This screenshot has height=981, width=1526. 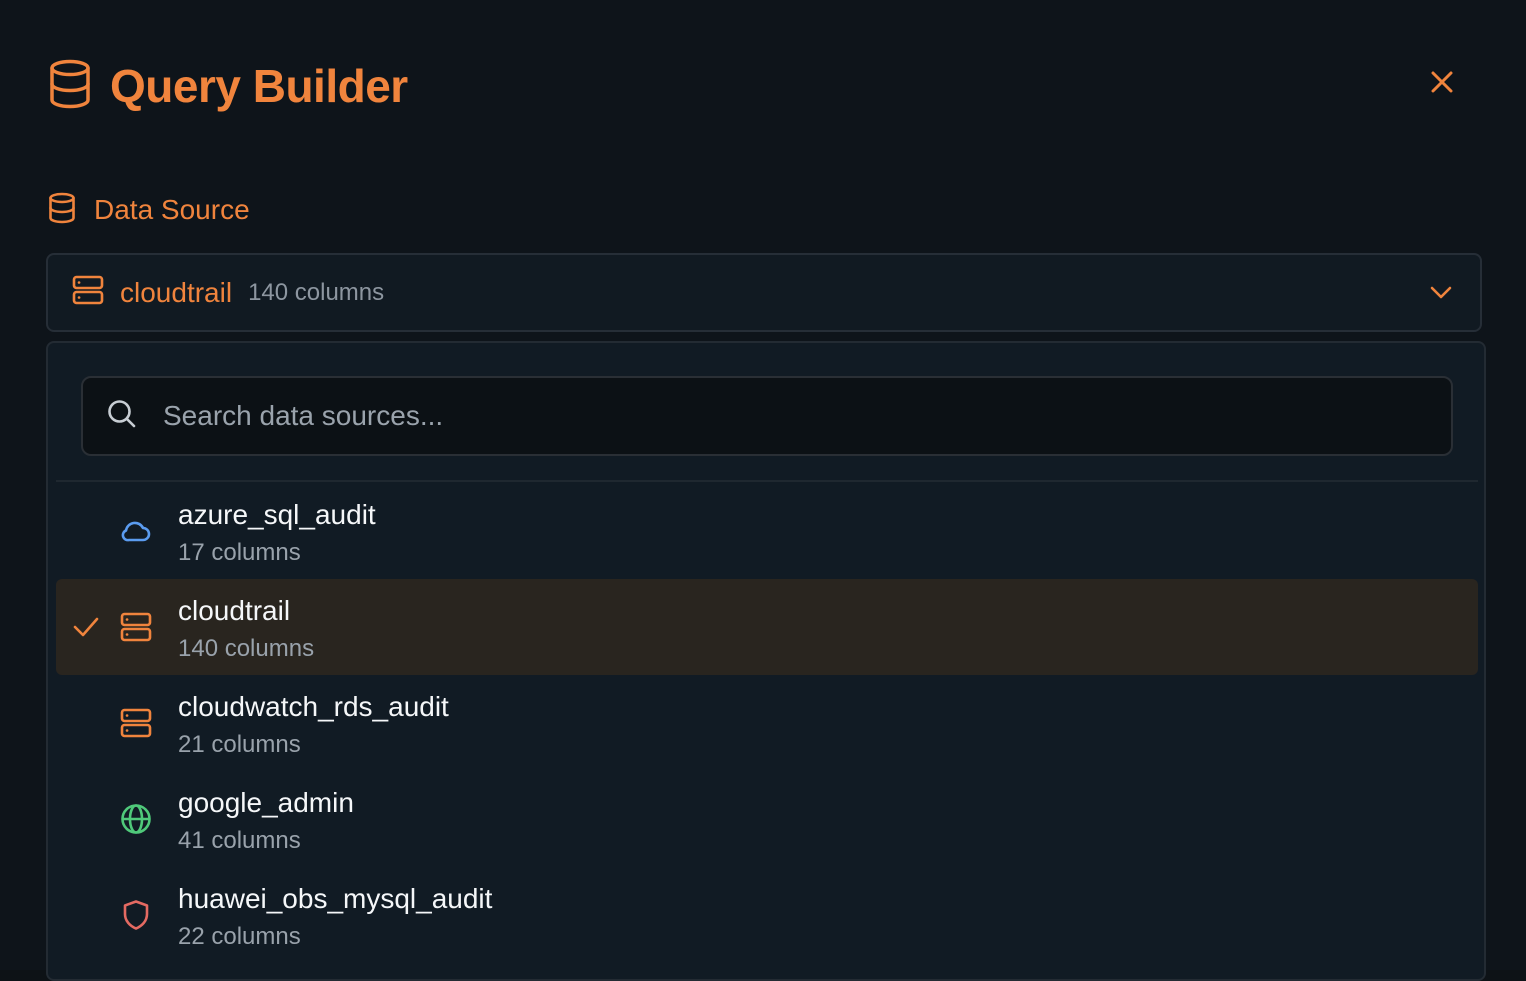 I want to click on search-box, so click(x=767, y=416).